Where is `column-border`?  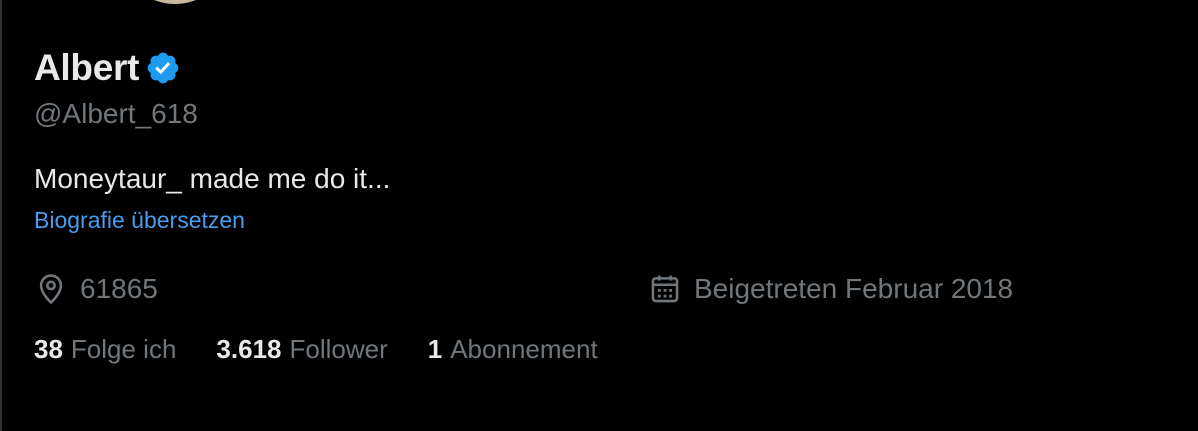 column-border is located at coordinates (1, 215).